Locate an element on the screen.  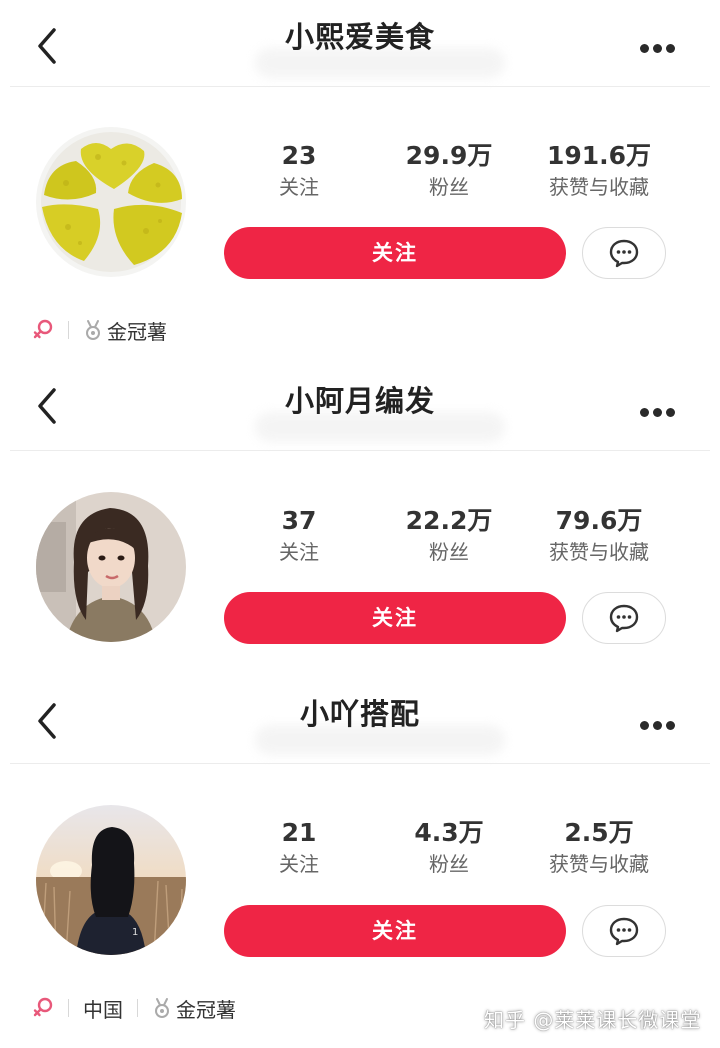
stat-value: 21 is located at coordinates (299, 832).